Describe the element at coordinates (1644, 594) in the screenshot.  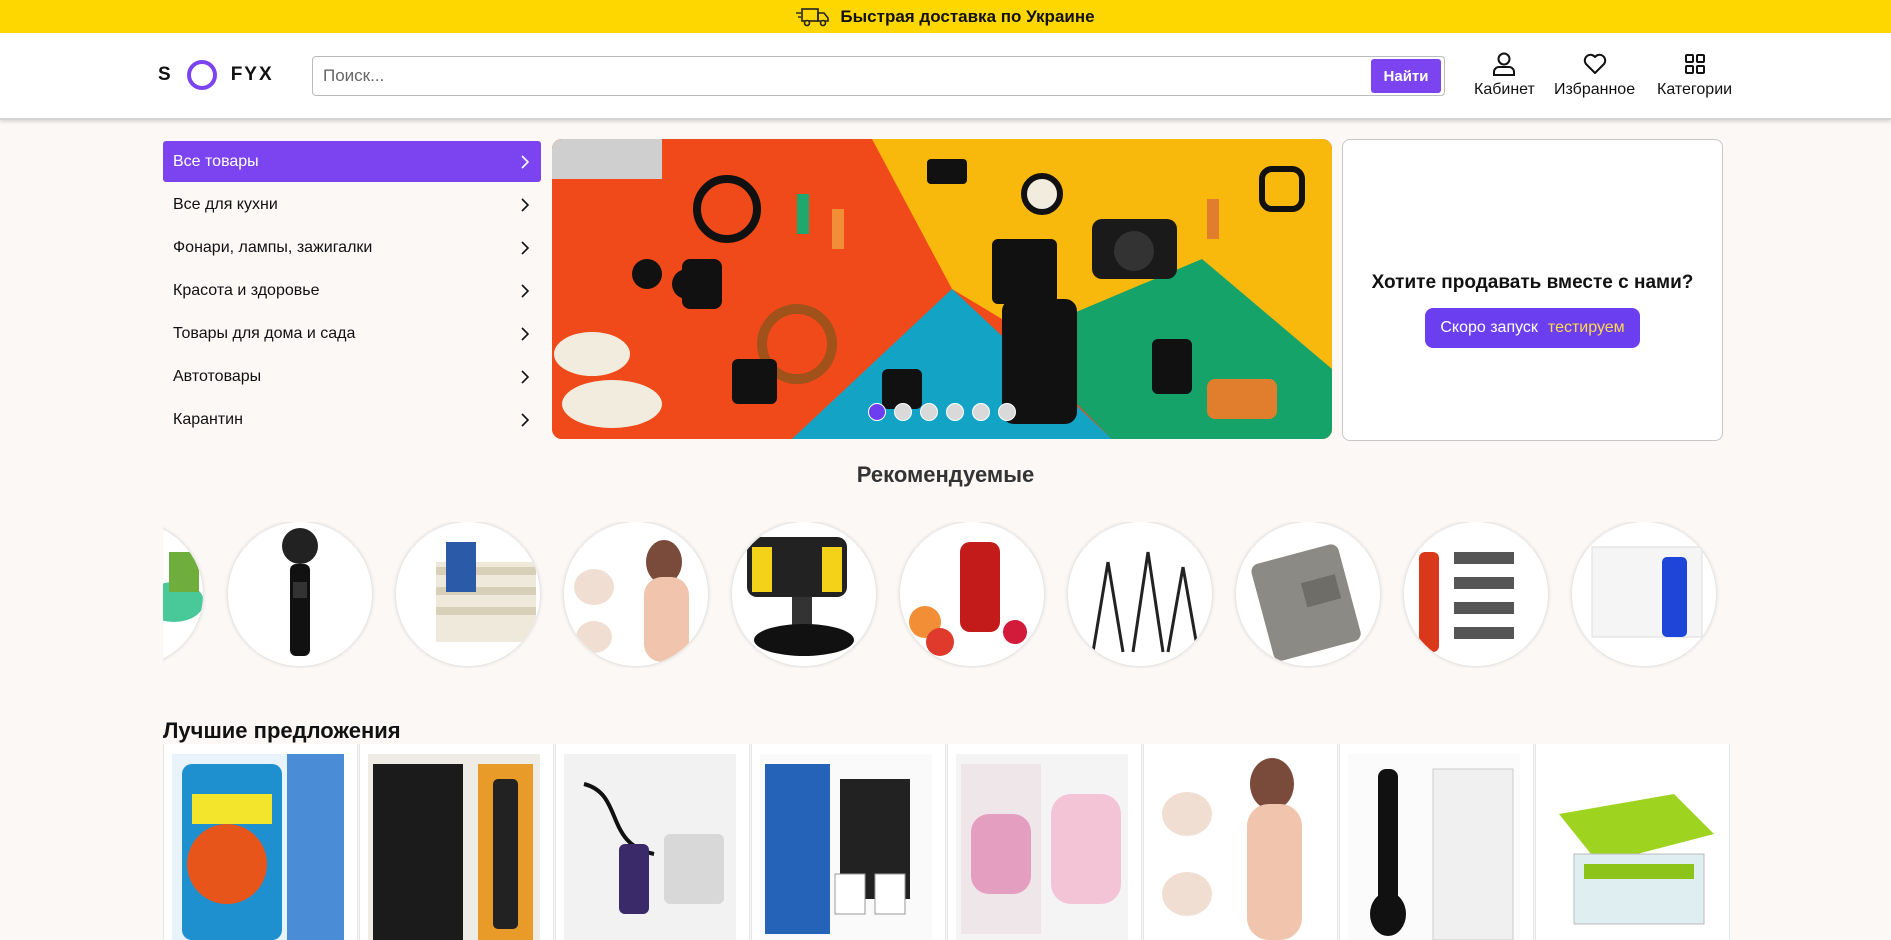
I see `product-thumb-lighter` at that location.